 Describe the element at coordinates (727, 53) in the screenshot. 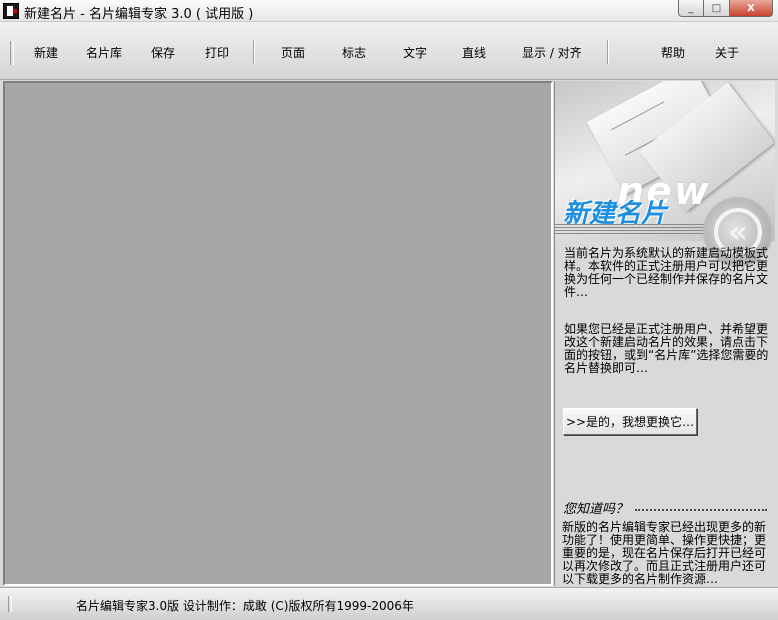

I see `about-button: 关于` at that location.